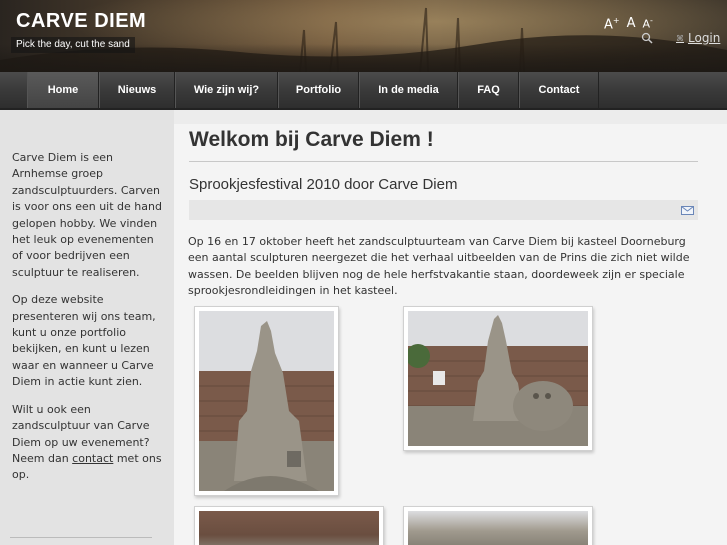 This screenshot has width=727, height=545. What do you see at coordinates (687, 210) in the screenshot?
I see `mail-icon` at bounding box center [687, 210].